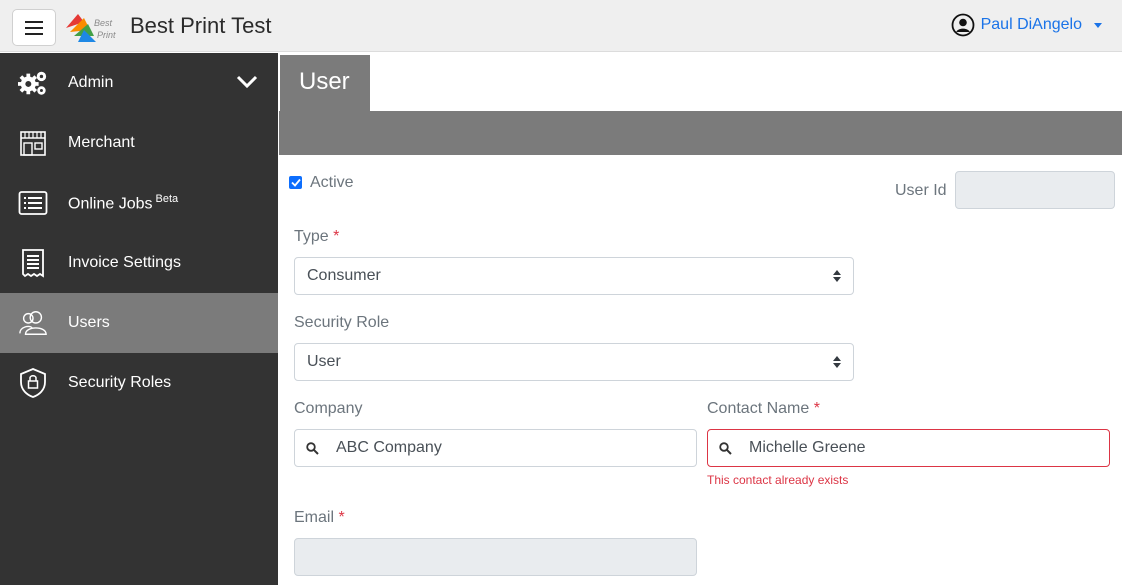  Describe the element at coordinates (495, 557) in the screenshot. I see `email-field` at that location.